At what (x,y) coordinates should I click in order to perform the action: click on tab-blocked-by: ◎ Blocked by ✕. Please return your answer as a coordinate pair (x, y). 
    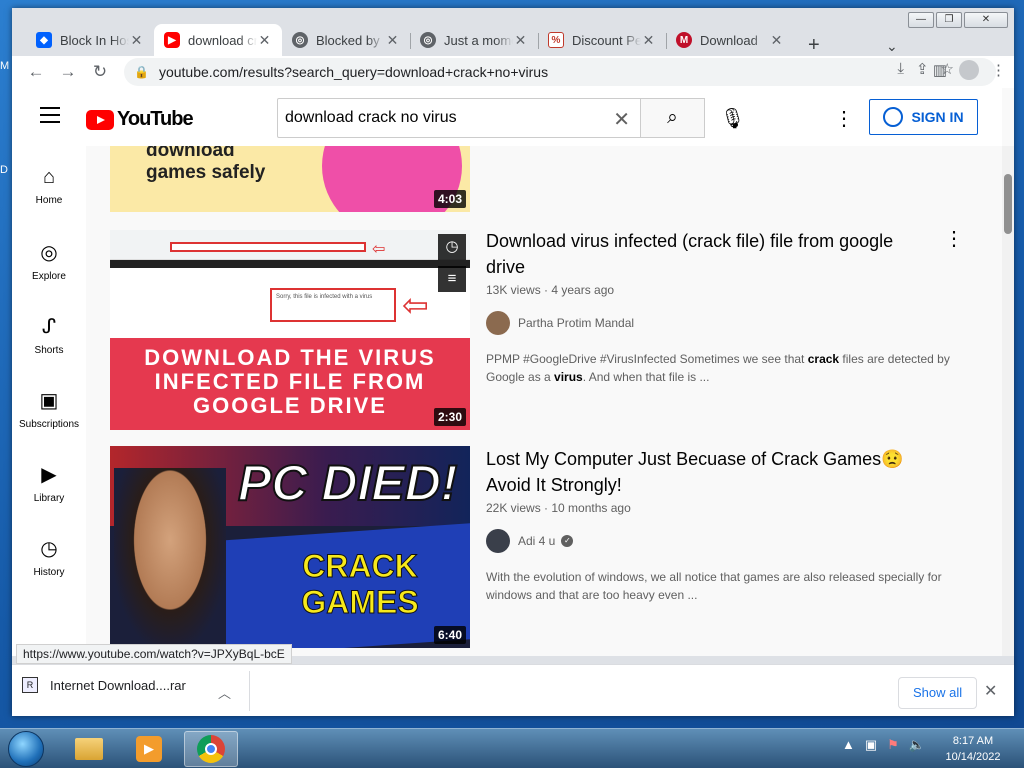
    Looking at the image, I should click on (346, 40).